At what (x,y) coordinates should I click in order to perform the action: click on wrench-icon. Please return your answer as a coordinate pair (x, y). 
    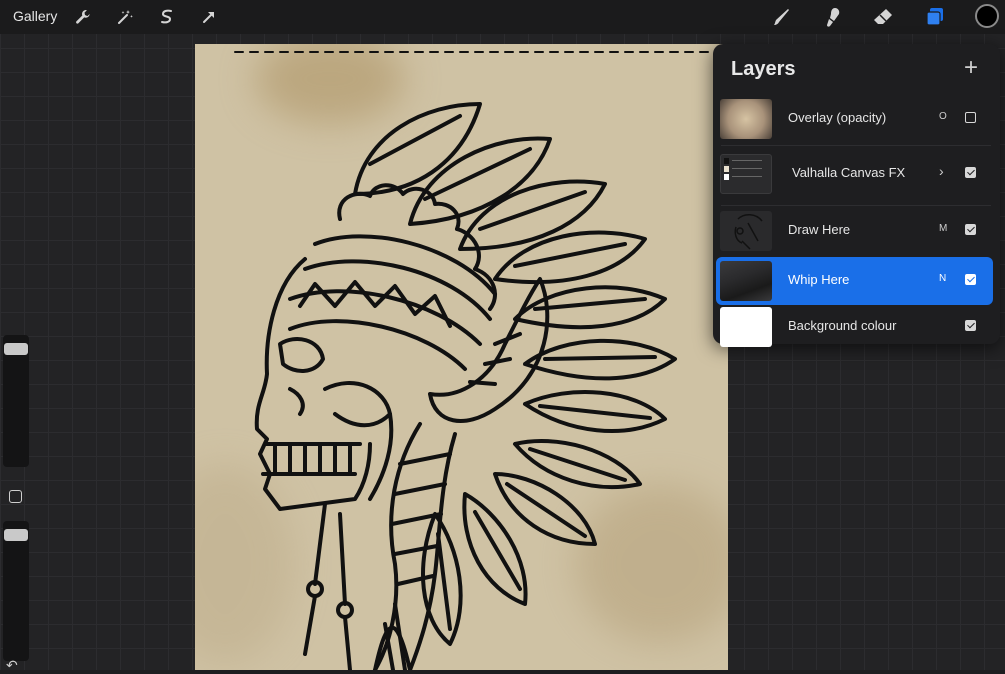
    Looking at the image, I should click on (83, 17).